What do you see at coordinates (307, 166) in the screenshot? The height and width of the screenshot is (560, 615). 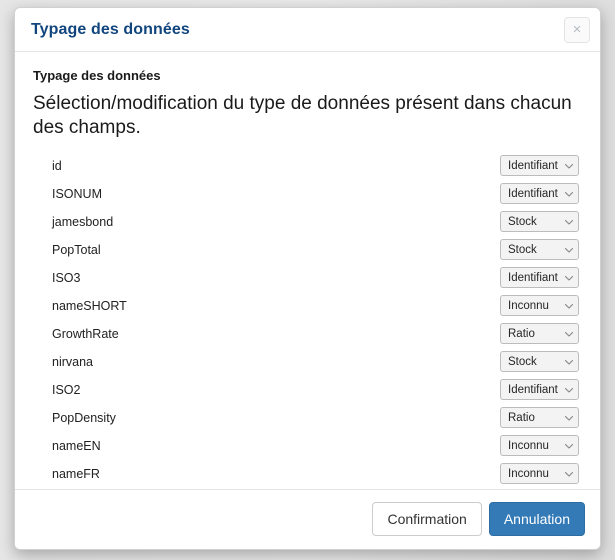 I see `field-row: id Identifiant` at bounding box center [307, 166].